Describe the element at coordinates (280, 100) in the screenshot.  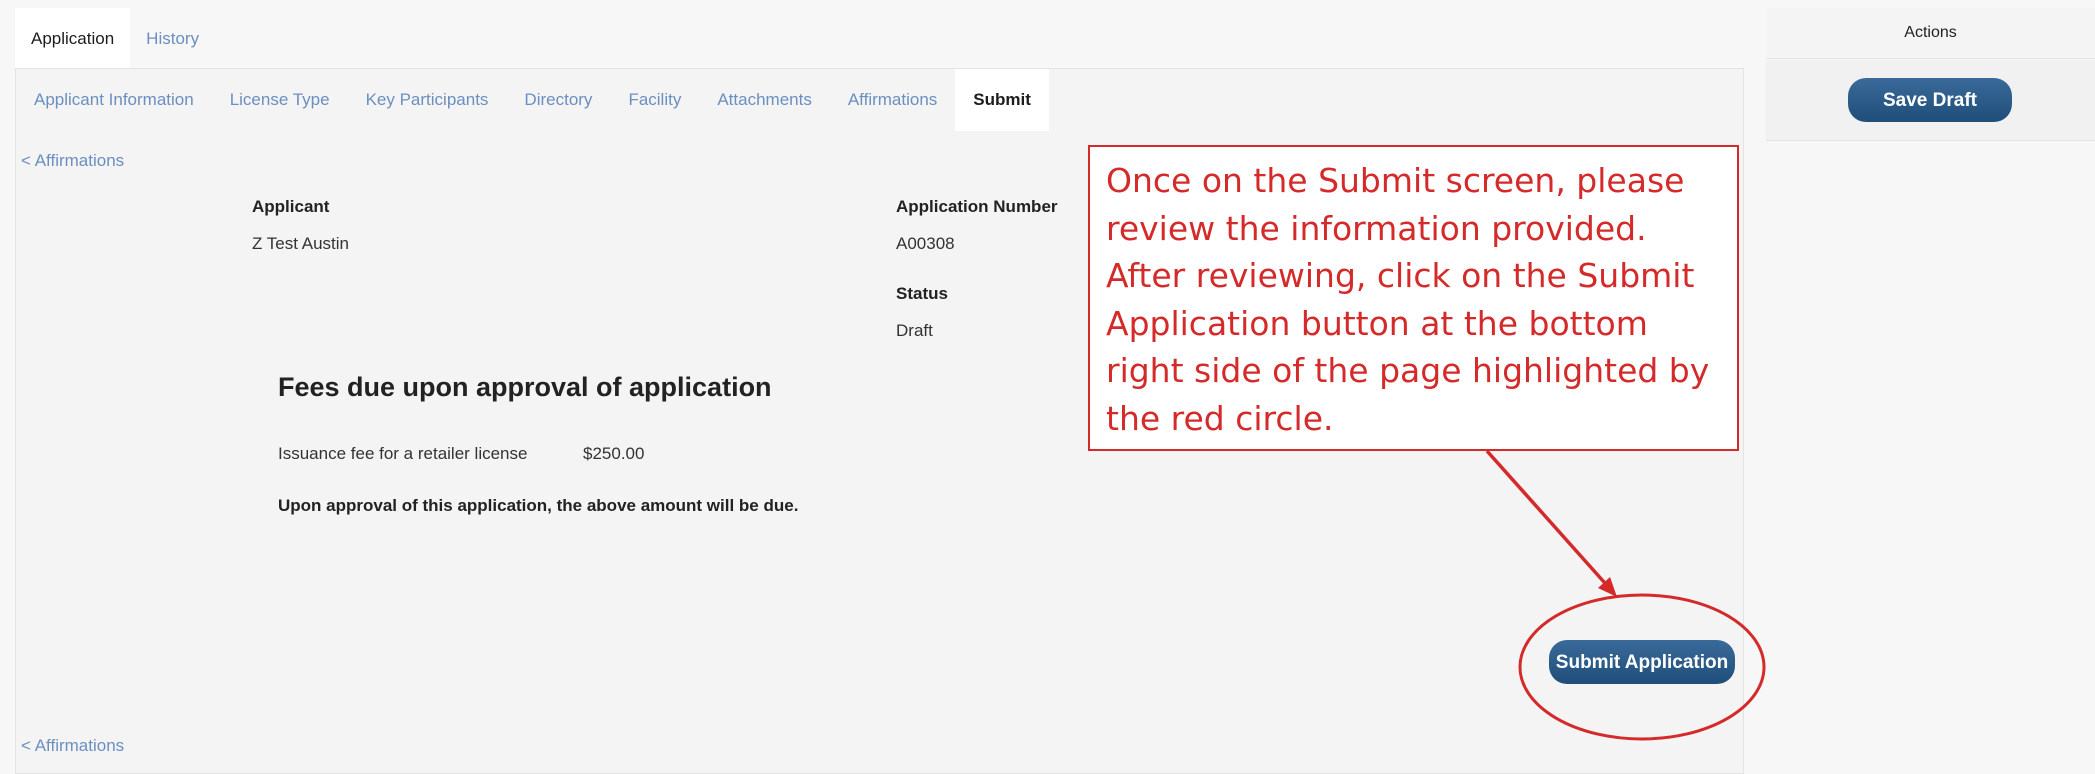
I see `tab-license-type: License Type` at that location.